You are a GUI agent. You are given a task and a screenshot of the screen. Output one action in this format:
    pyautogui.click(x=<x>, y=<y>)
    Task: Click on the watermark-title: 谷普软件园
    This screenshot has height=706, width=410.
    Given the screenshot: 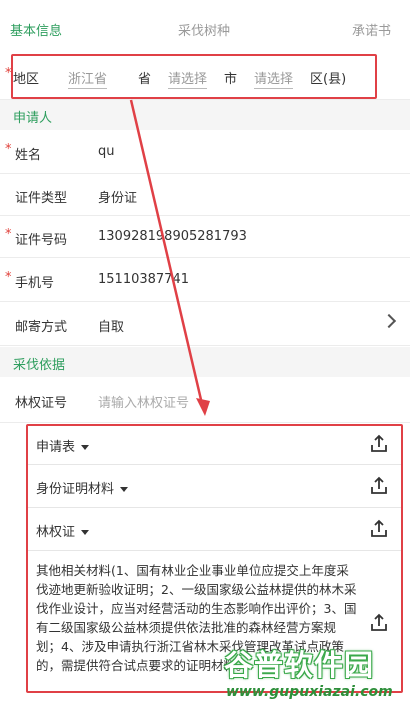 What is the action you would take?
    pyautogui.click(x=299, y=665)
    